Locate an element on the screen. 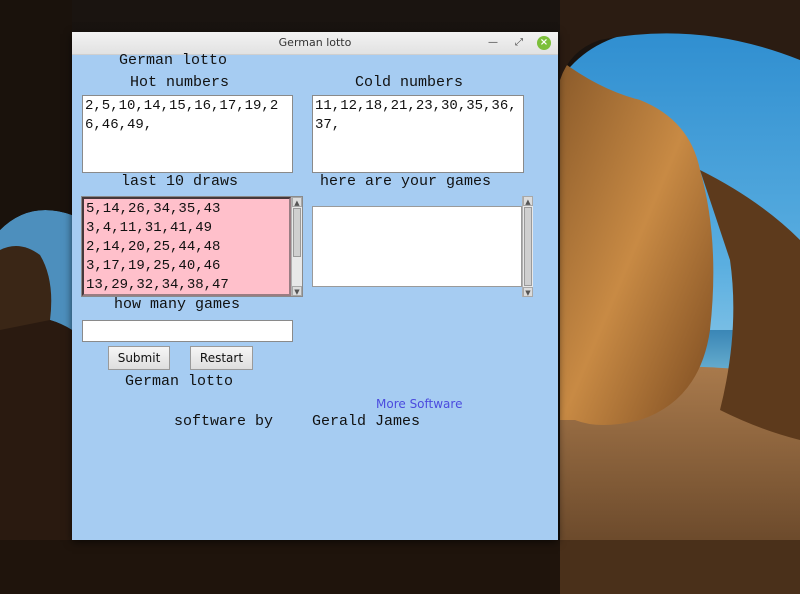 The height and width of the screenshot is (594, 800). submit-button: Submit is located at coordinates (139, 358).